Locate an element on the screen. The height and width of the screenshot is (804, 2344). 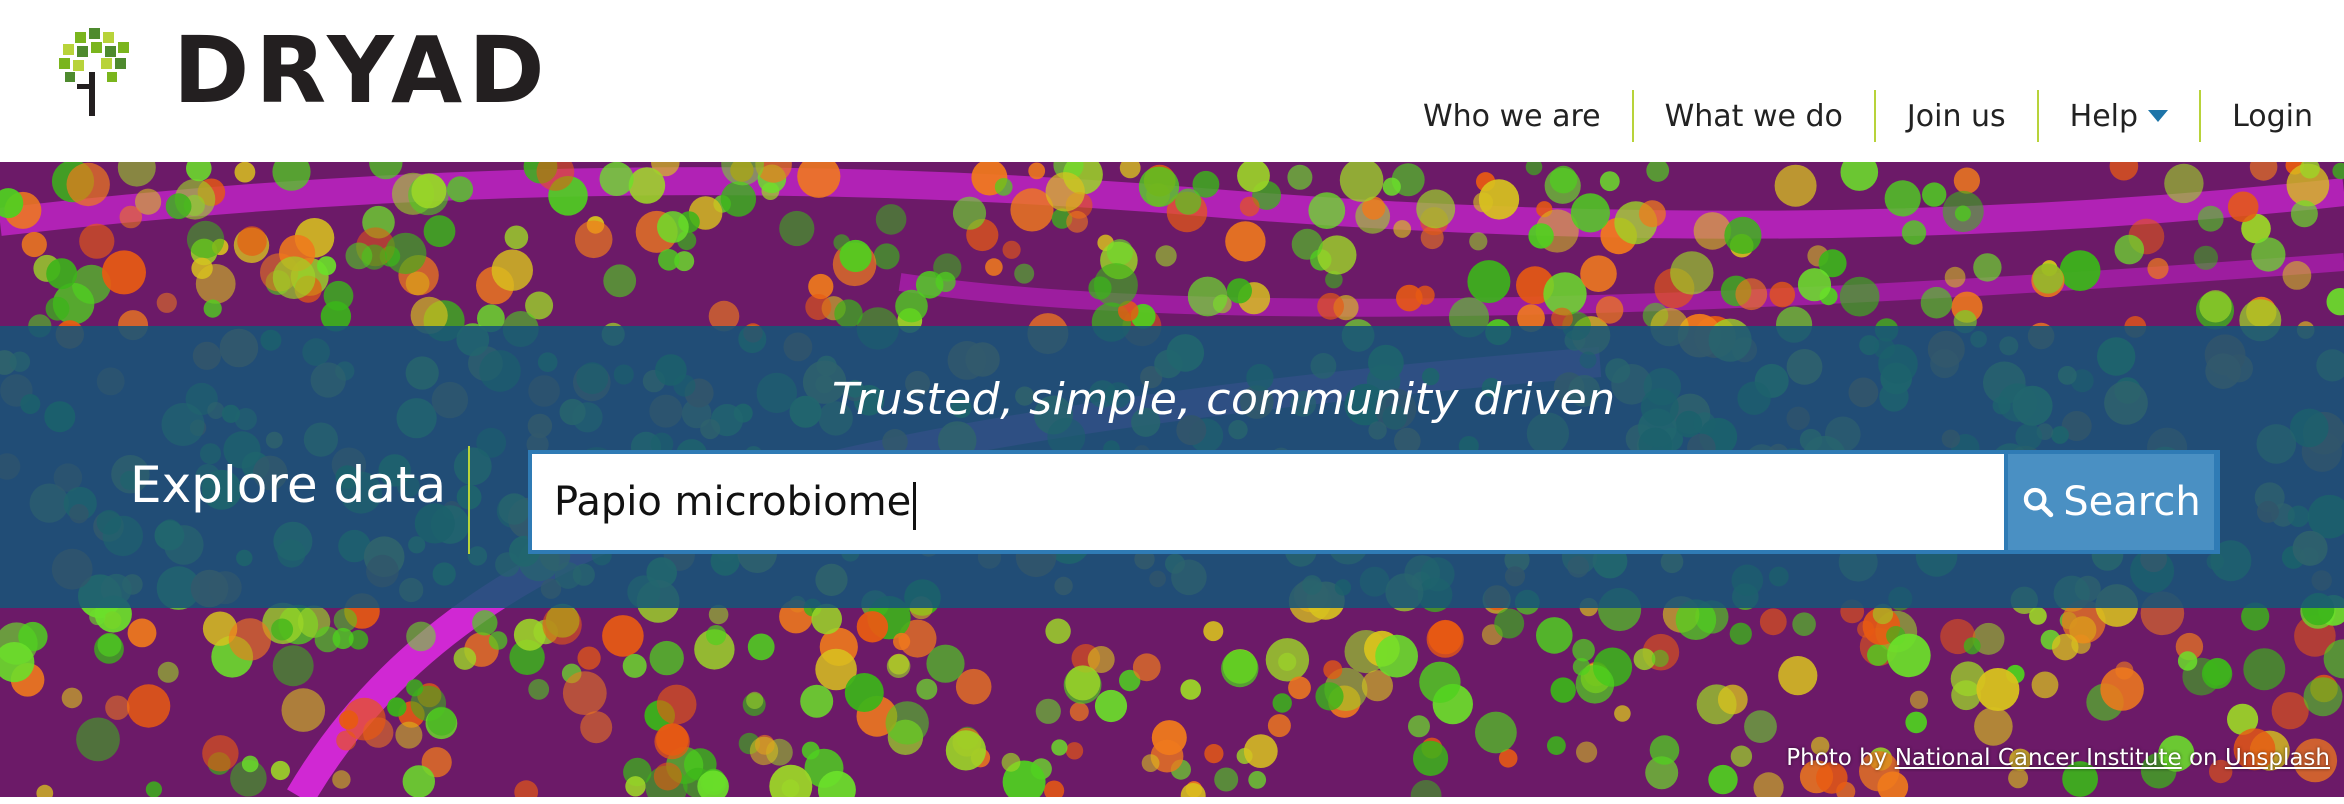
nav-help: Help is located at coordinates (2119, 116).